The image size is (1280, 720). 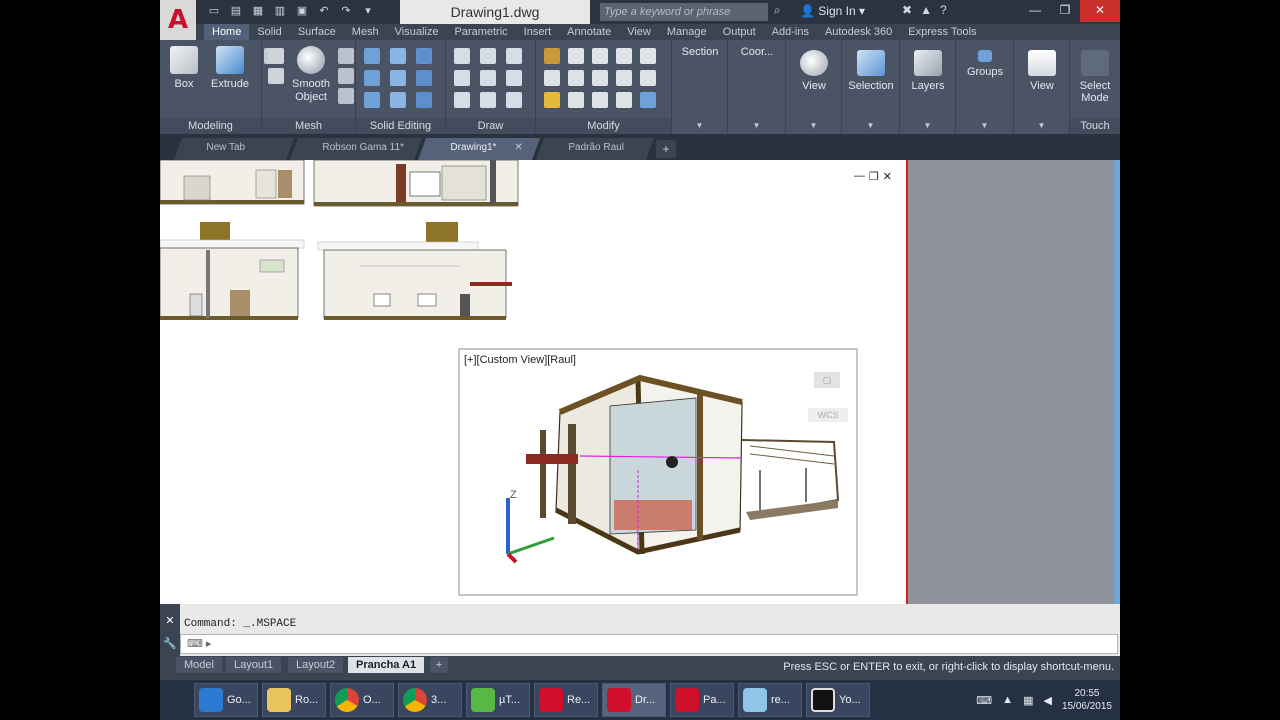 I want to click on erase-icon, so click(x=576, y=100).